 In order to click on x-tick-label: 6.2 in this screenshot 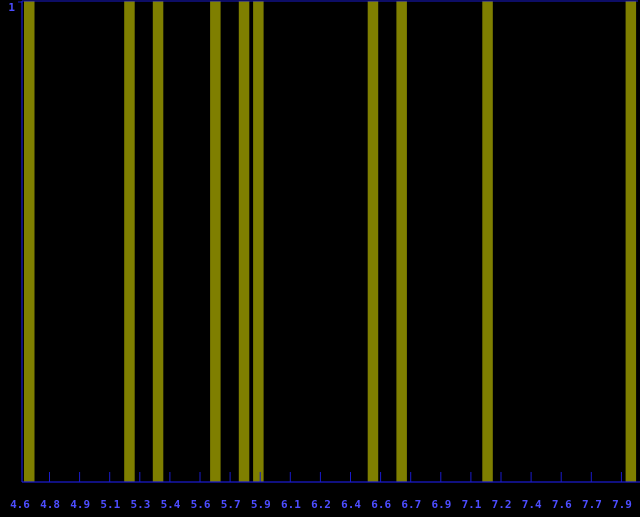, I will do `click(321, 504)`.